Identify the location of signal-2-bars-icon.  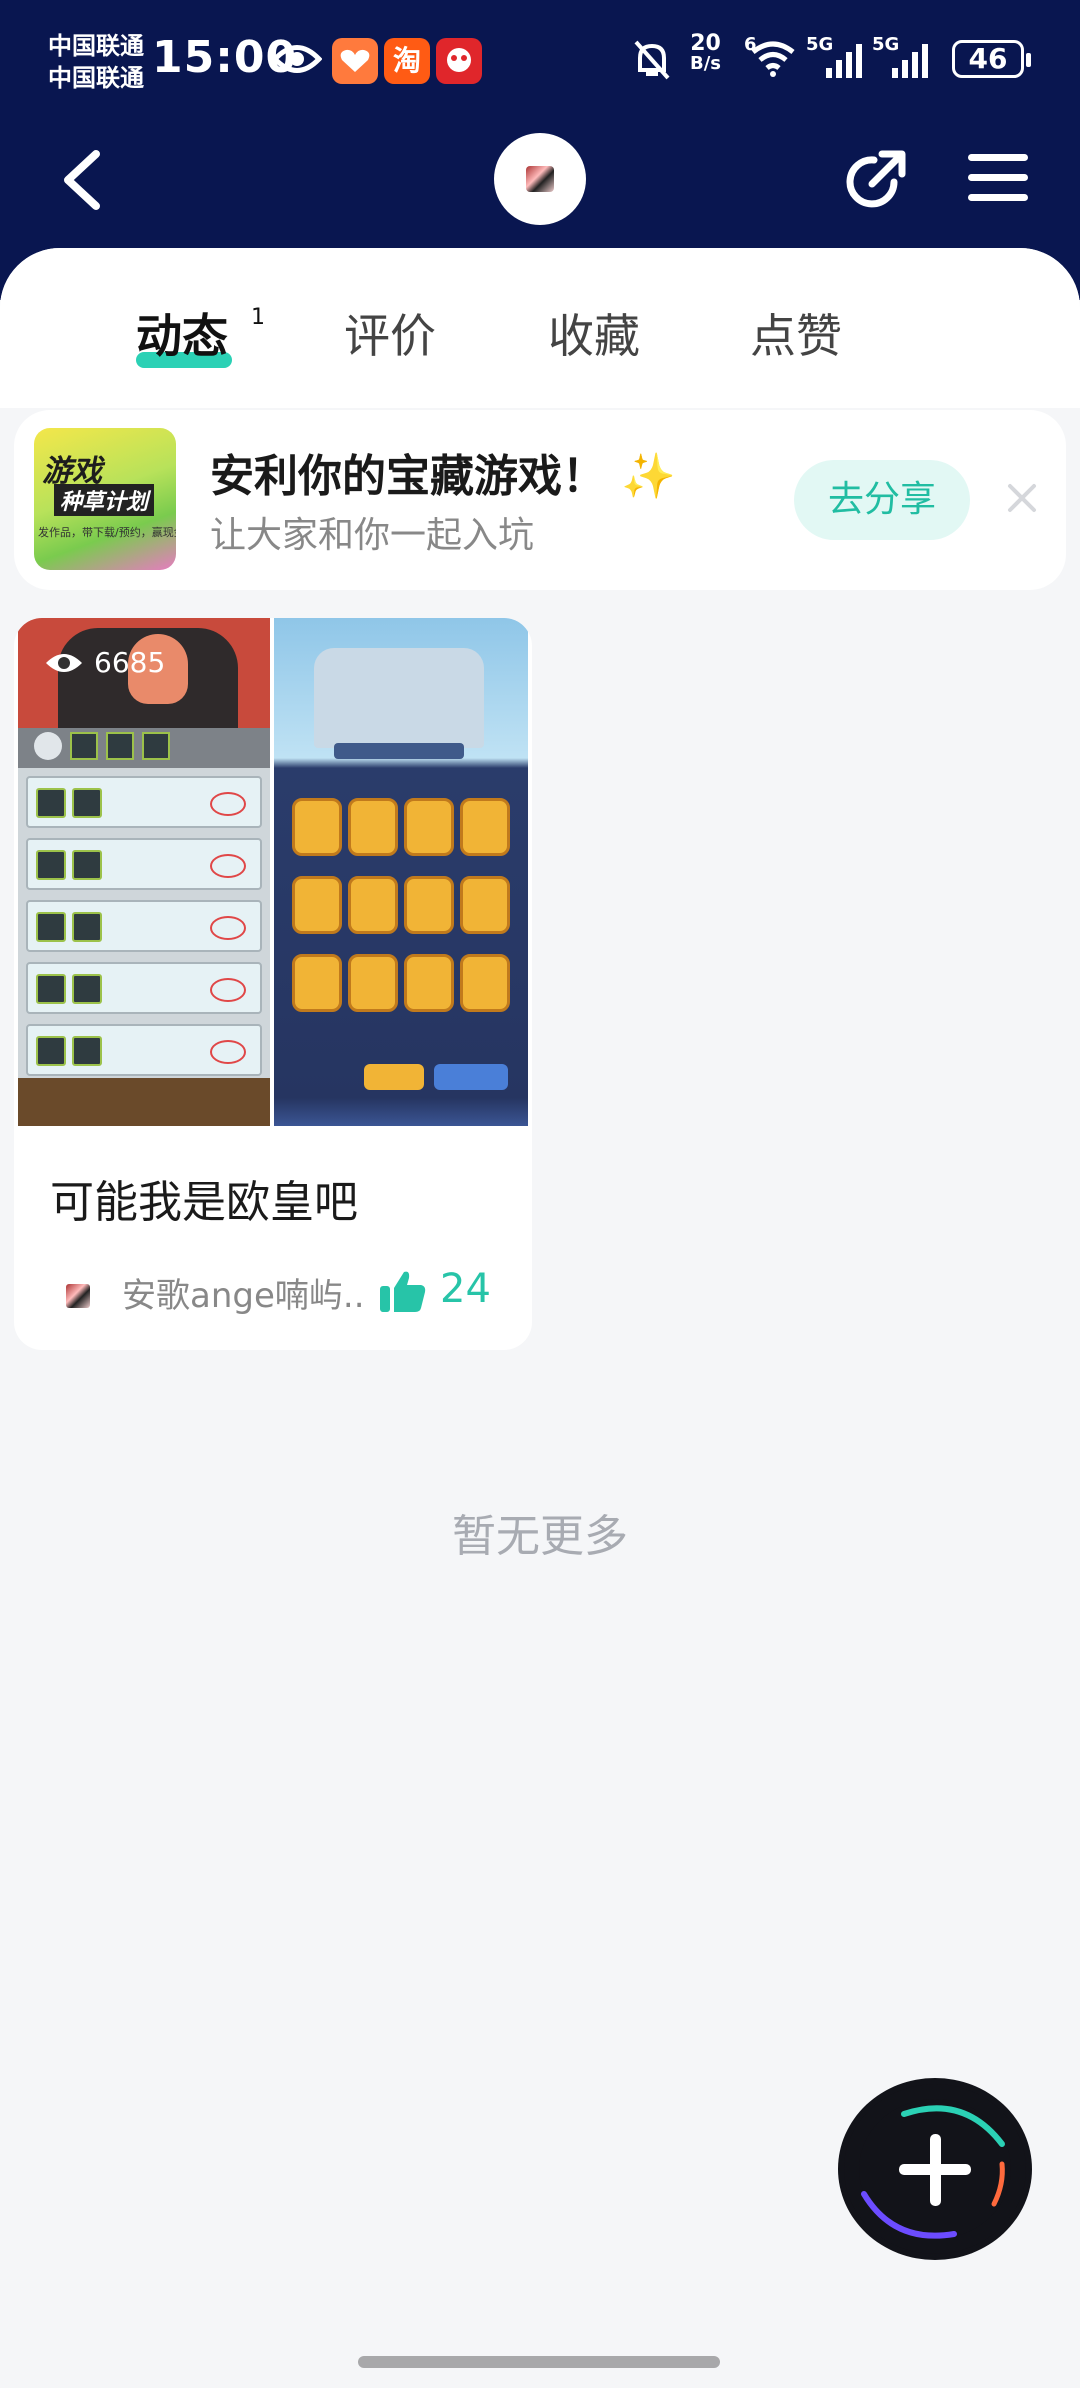
(910, 58).